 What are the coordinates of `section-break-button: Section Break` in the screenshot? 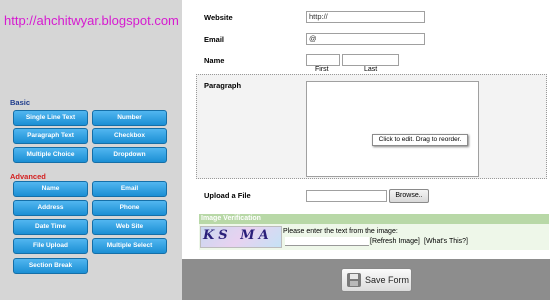 It's located at (50, 266).